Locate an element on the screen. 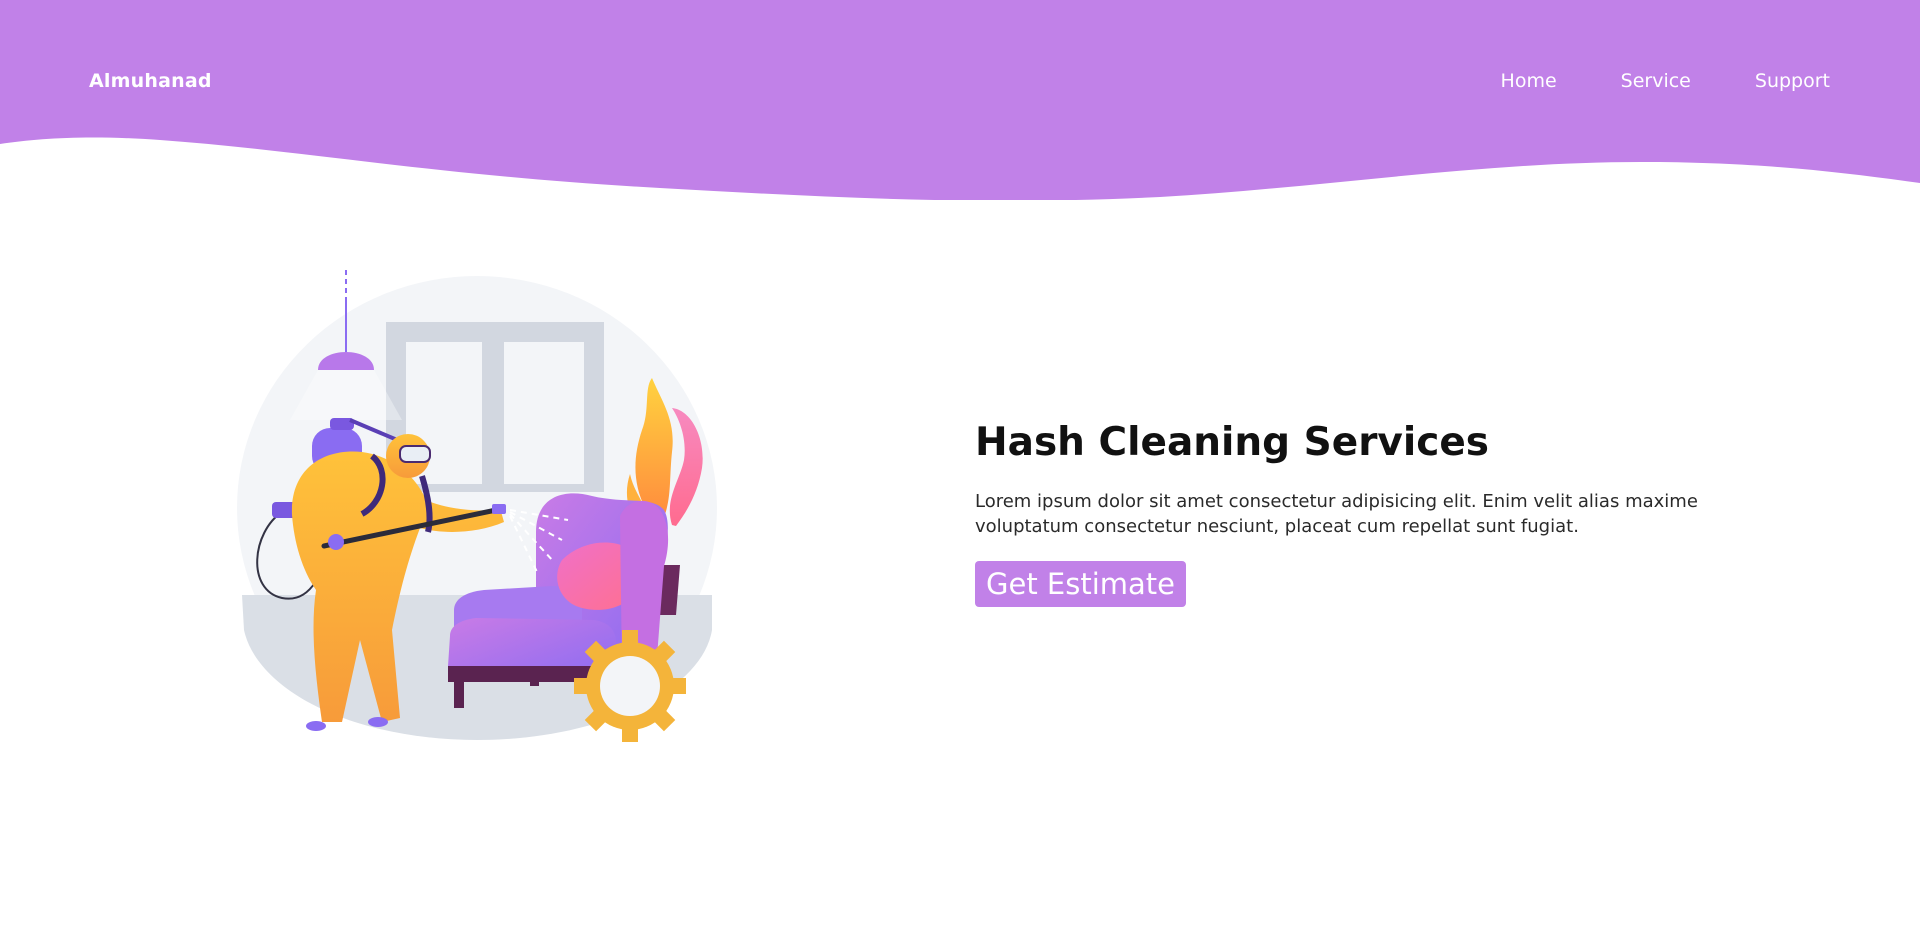 This screenshot has height=936, width=1920. nav-link-support: Support is located at coordinates (1792, 81).